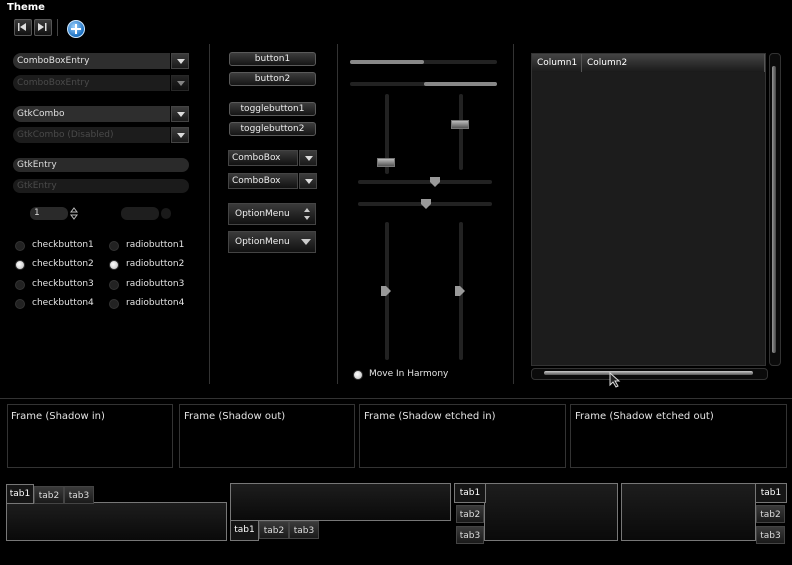 This screenshot has width=792, height=565. Describe the element at coordinates (272, 129) in the screenshot. I see `togglebutton2: togglebutton2` at that location.